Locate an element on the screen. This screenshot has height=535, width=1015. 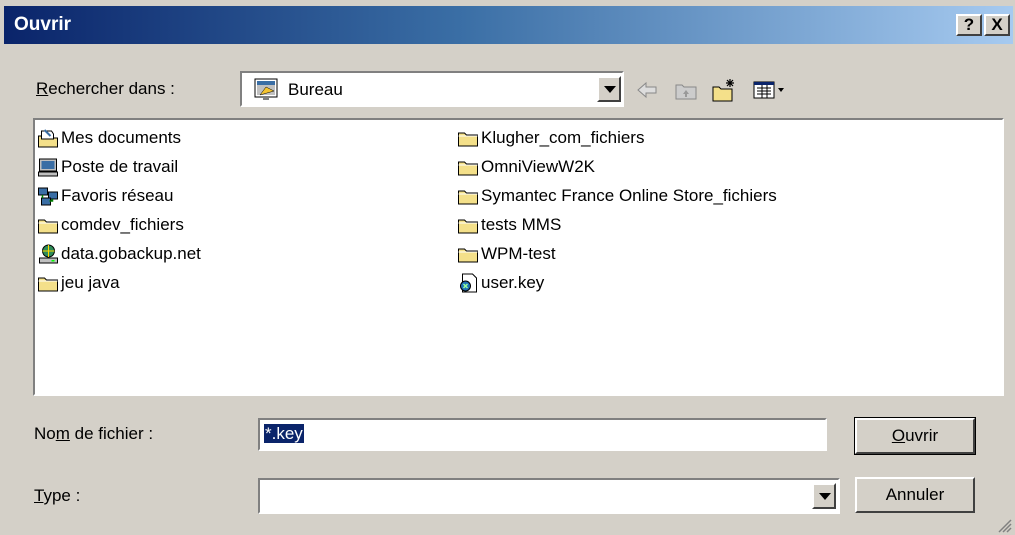
close-button: X is located at coordinates (997, 25).